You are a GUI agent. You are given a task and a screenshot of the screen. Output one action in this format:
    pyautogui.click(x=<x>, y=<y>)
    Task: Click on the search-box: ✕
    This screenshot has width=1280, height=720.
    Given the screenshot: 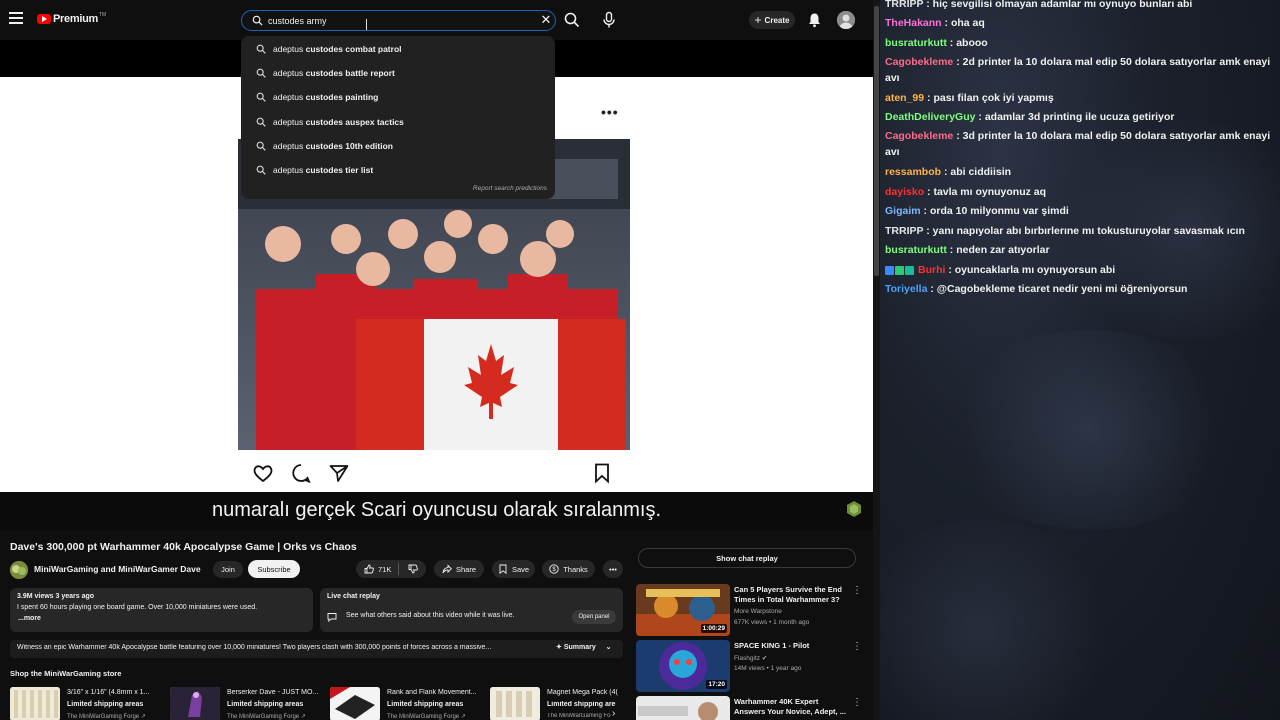 What is the action you would take?
    pyautogui.click(x=398, y=20)
    